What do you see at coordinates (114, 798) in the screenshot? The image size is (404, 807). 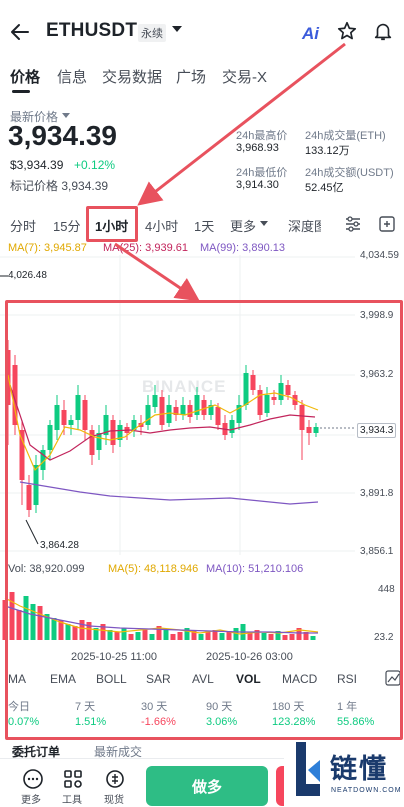 I see `nav-spot-label: 现货` at bounding box center [114, 798].